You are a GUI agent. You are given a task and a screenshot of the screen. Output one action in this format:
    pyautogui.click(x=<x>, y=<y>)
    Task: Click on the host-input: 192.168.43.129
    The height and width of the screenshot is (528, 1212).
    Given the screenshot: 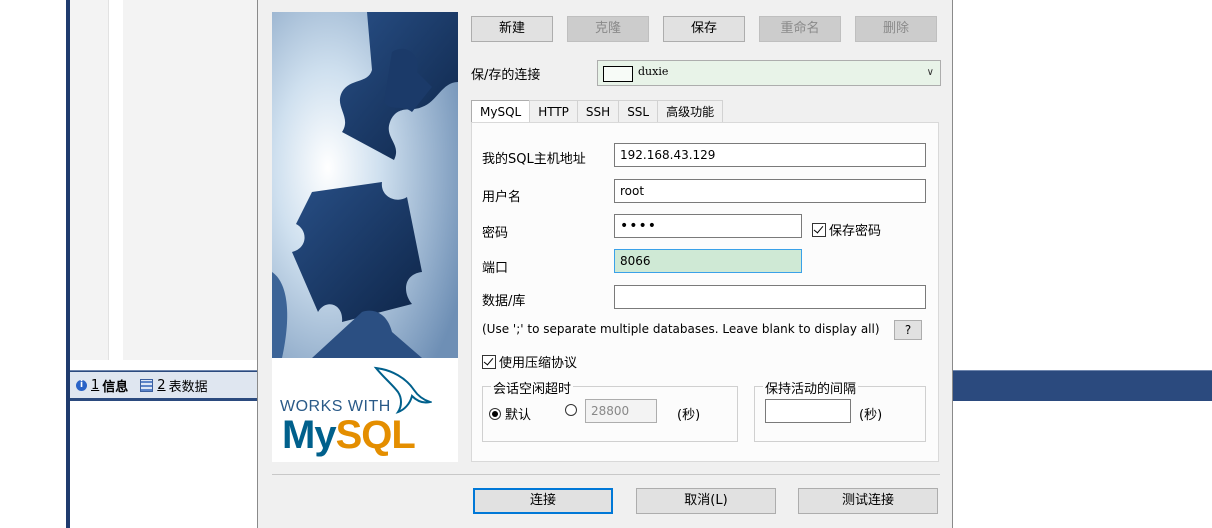 What is the action you would take?
    pyautogui.click(x=770, y=155)
    